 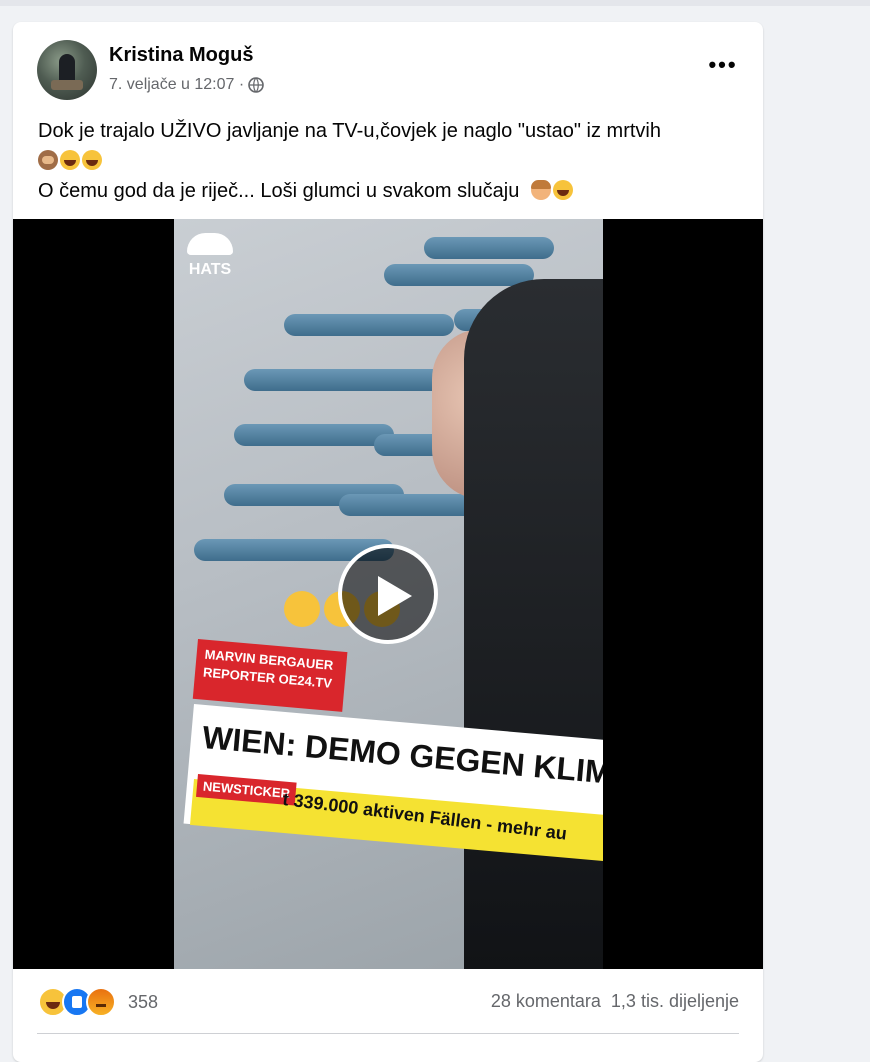 I want to click on post-emoji-line, so click(x=393, y=161).